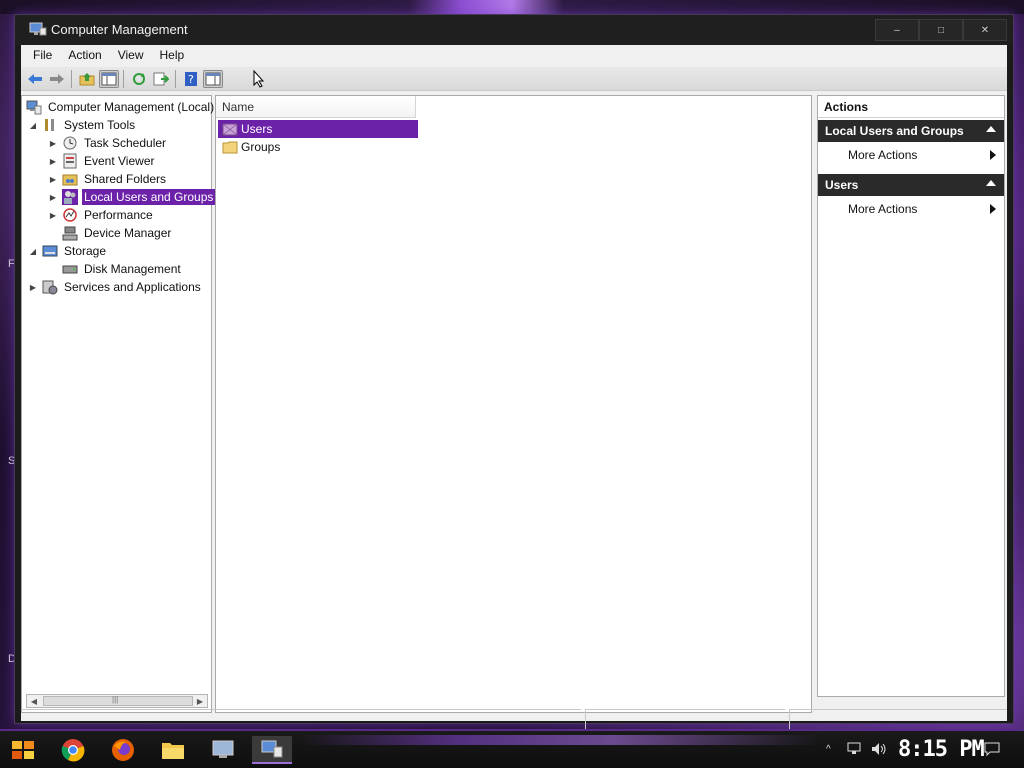 The width and height of the screenshot is (1024, 768). What do you see at coordinates (35, 79) in the screenshot?
I see `back-icon` at bounding box center [35, 79].